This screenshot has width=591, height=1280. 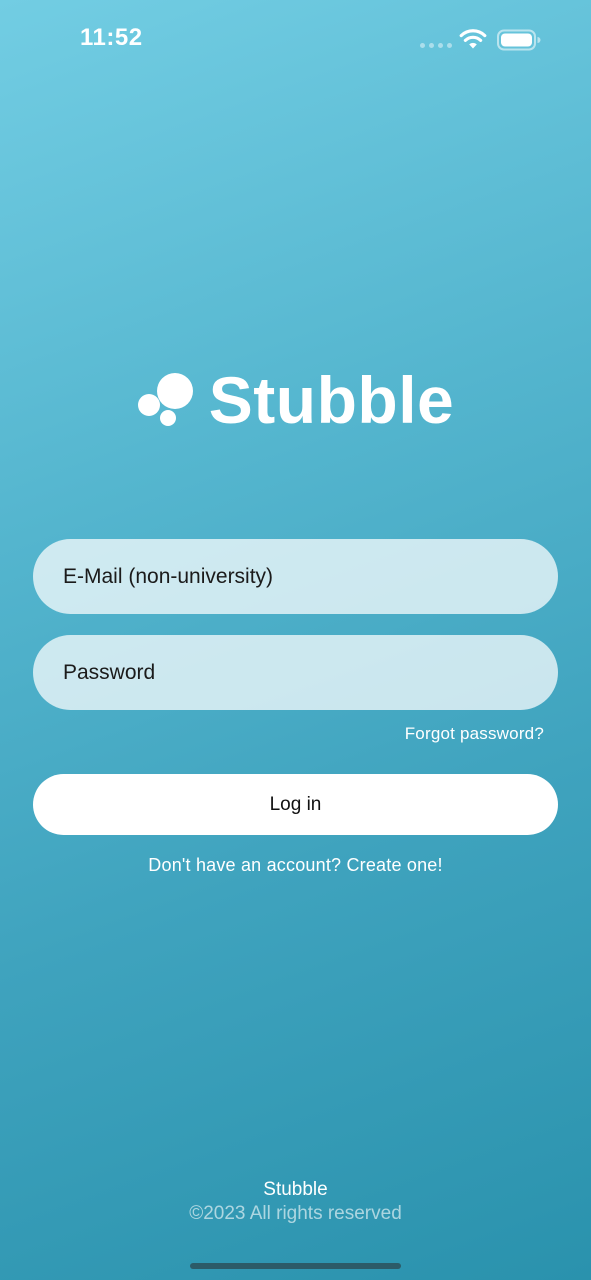 What do you see at coordinates (519, 40) in the screenshot?
I see `battery-icon` at bounding box center [519, 40].